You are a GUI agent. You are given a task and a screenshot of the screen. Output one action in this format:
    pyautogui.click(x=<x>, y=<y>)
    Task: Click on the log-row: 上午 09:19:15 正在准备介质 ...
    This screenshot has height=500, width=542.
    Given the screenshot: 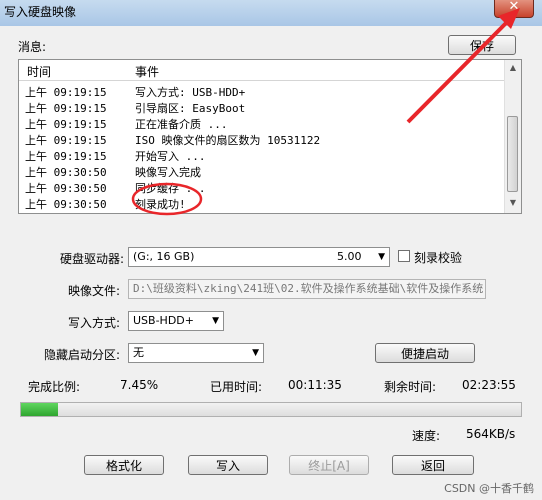 What is the action you would take?
    pyautogui.click(x=263, y=124)
    